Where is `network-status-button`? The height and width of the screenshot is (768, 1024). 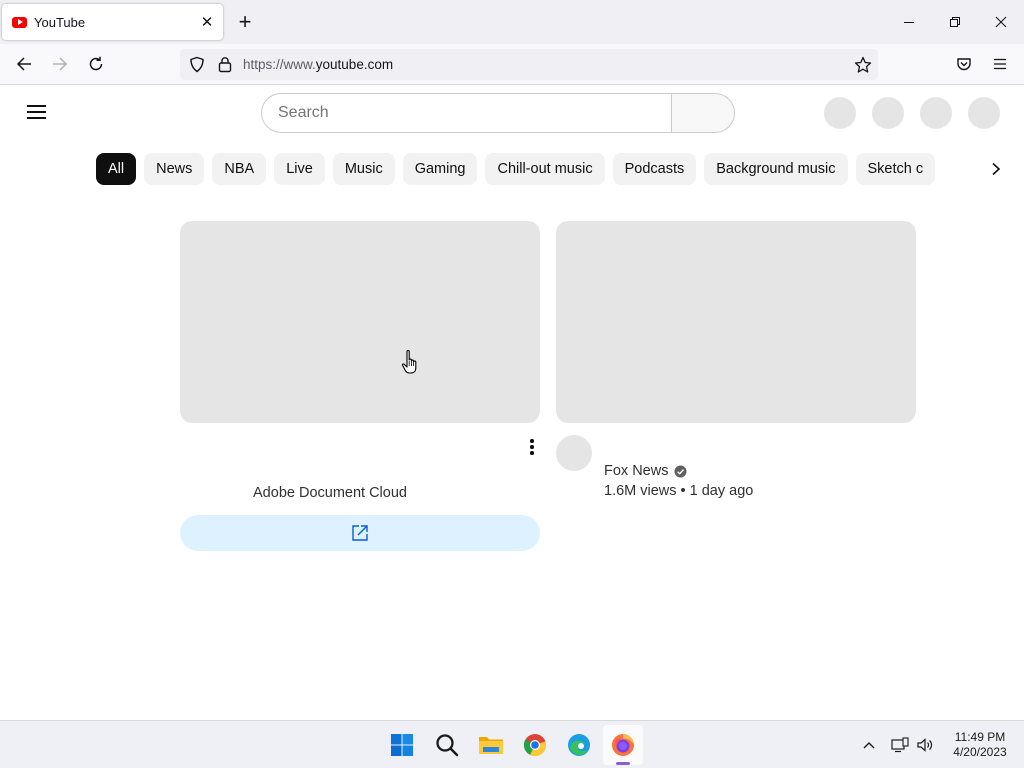 network-status-button is located at coordinates (900, 745).